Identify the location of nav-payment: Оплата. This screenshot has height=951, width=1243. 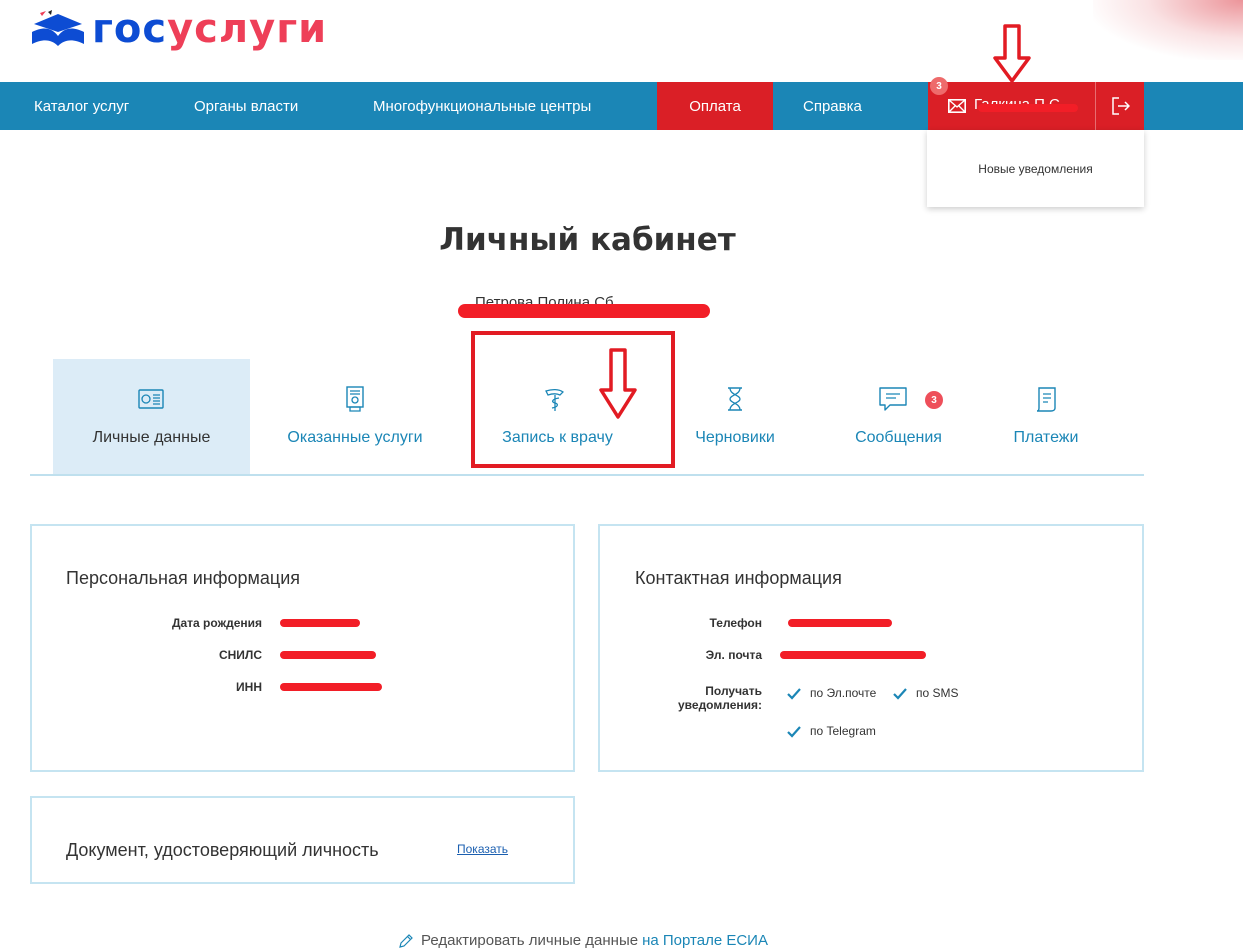
(715, 106).